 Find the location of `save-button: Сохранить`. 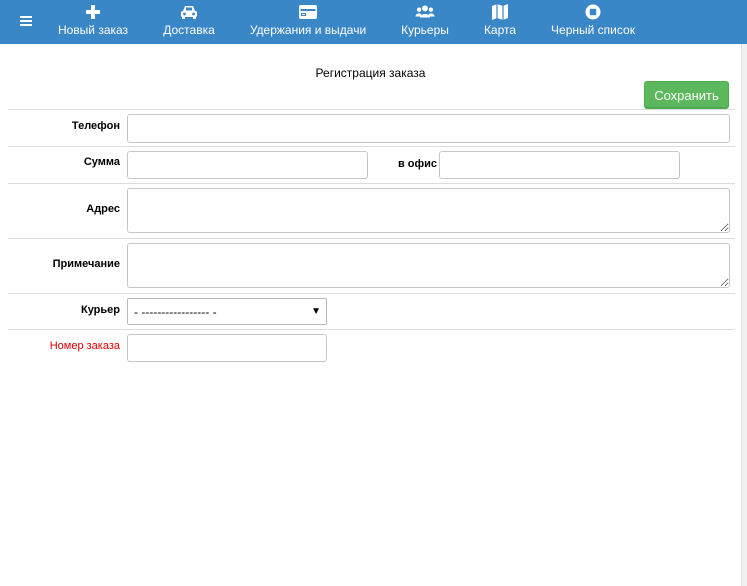

save-button: Сохранить is located at coordinates (686, 95).